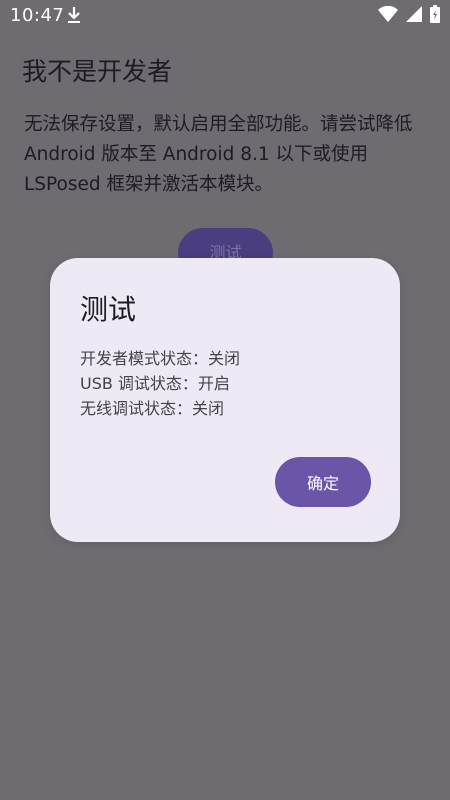 The width and height of the screenshot is (450, 800). Describe the element at coordinates (152, 408) in the screenshot. I see `wireless-debugging-status: 无线调试状态：关闭` at that location.